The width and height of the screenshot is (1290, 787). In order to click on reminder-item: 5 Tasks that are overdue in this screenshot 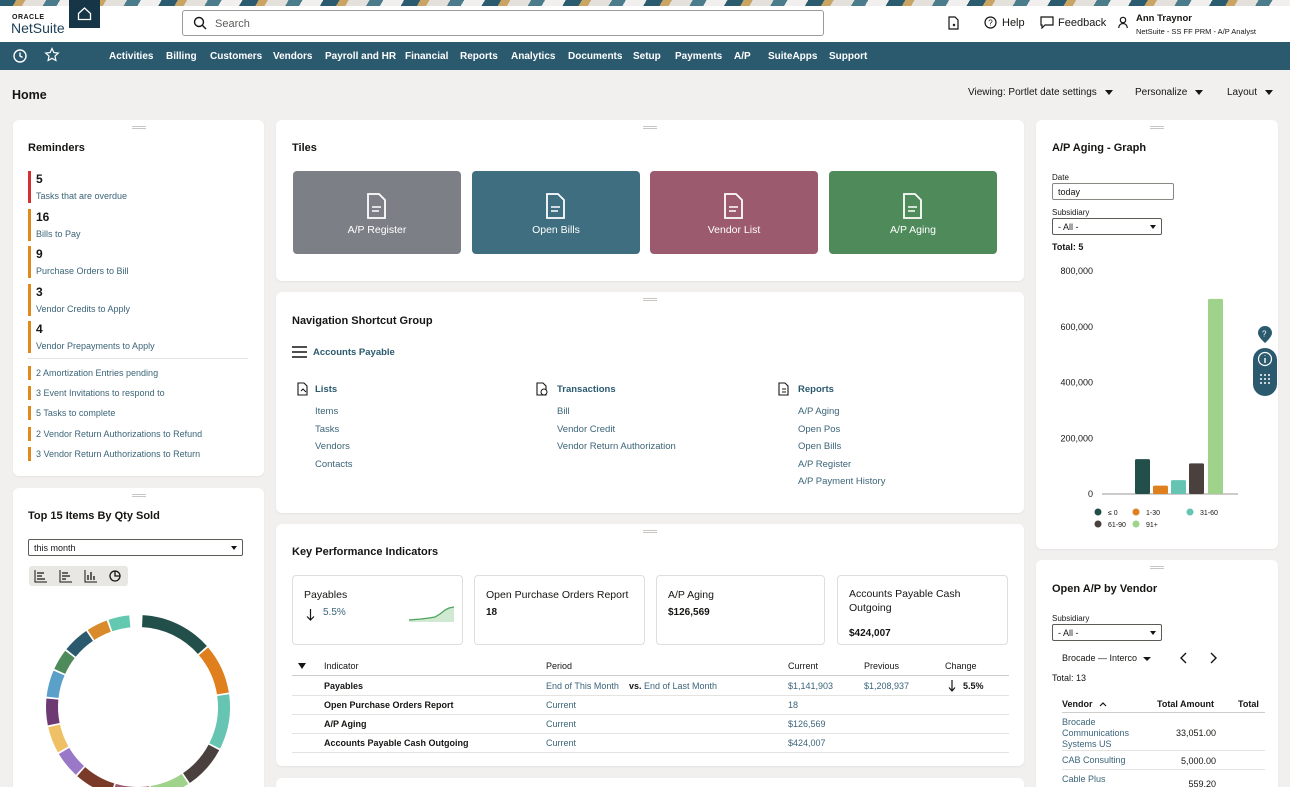, I will do `click(138, 187)`.